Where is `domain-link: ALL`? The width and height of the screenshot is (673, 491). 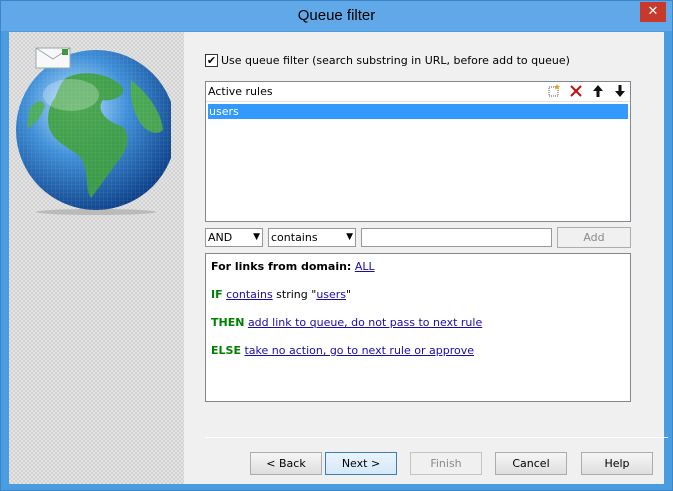 domain-link: ALL is located at coordinates (365, 266).